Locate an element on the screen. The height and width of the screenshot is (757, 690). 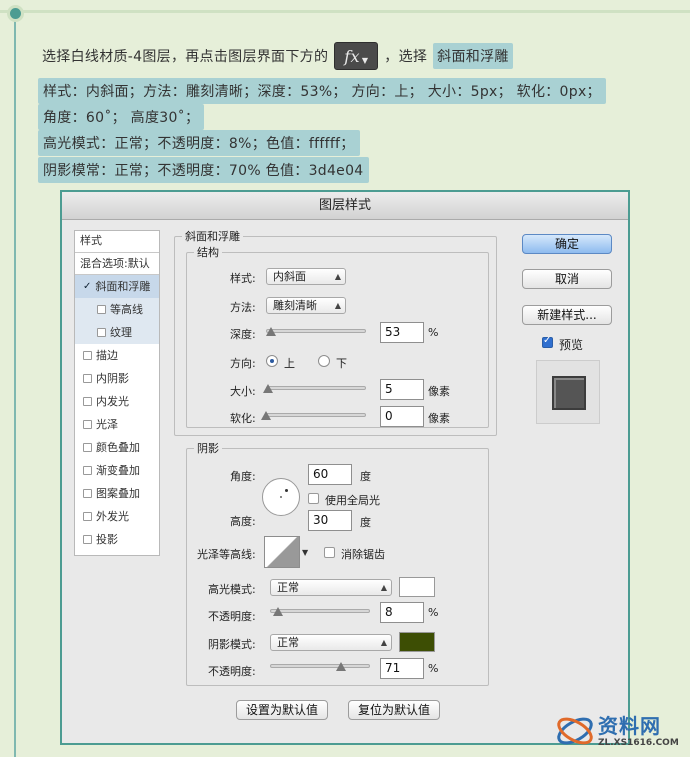
preview-checkbox: ✓ is located at coordinates (547, 341).